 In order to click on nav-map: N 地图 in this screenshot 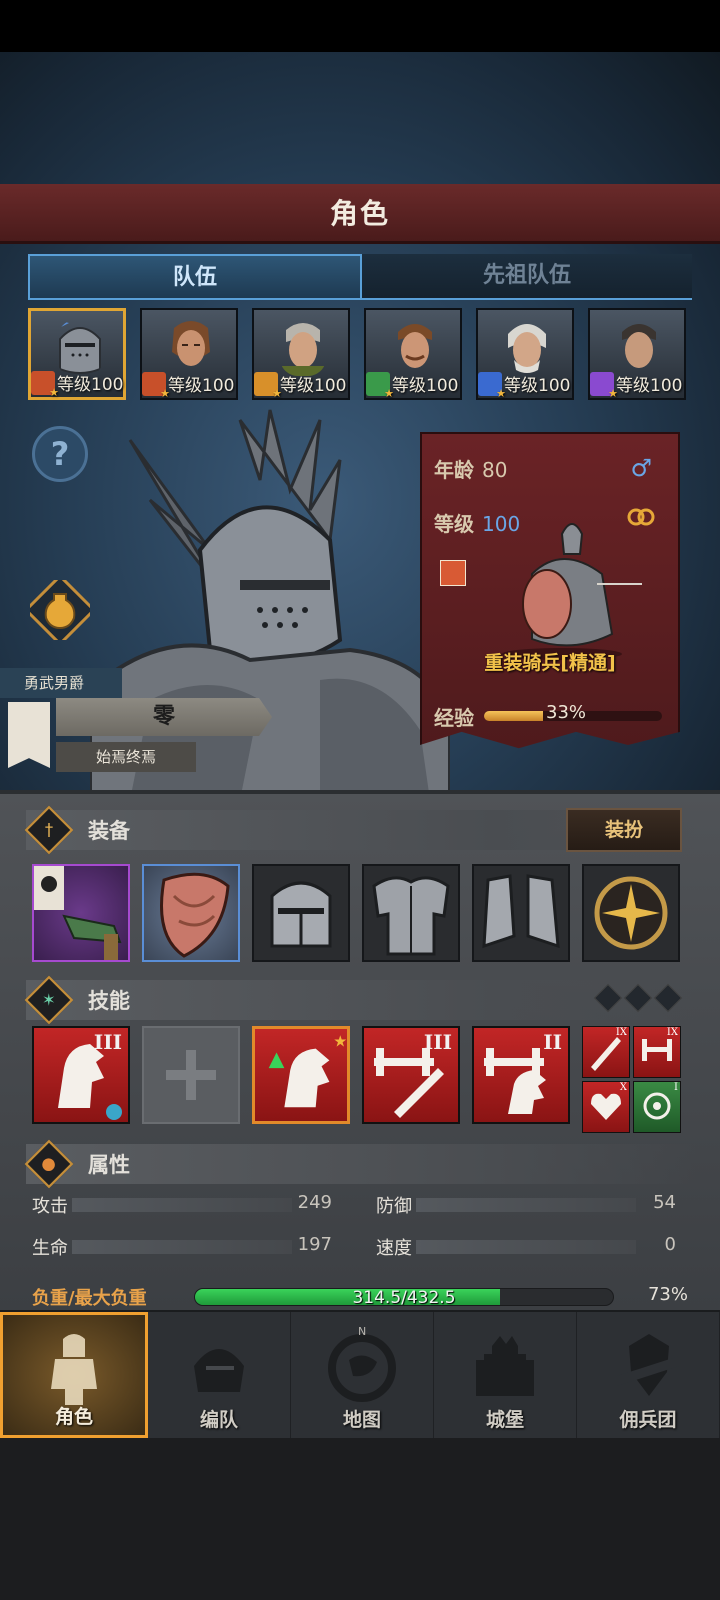, I will do `click(362, 1375)`.